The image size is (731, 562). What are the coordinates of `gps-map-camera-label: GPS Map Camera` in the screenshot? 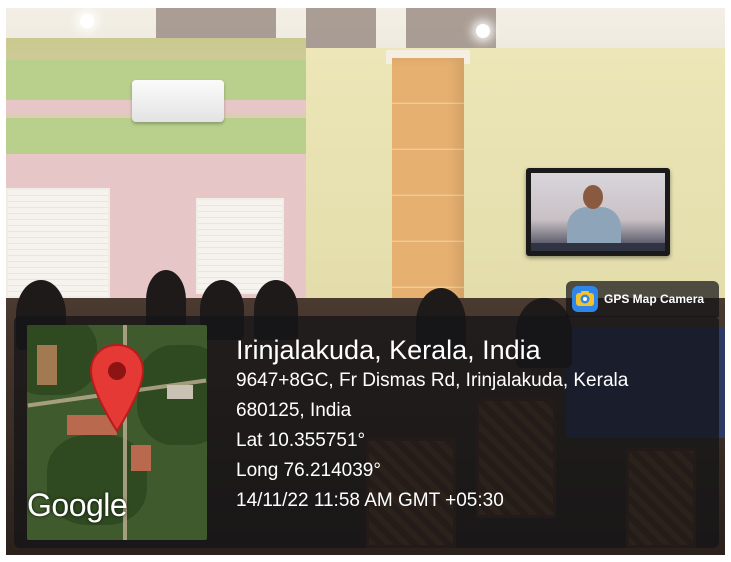 It's located at (654, 299).